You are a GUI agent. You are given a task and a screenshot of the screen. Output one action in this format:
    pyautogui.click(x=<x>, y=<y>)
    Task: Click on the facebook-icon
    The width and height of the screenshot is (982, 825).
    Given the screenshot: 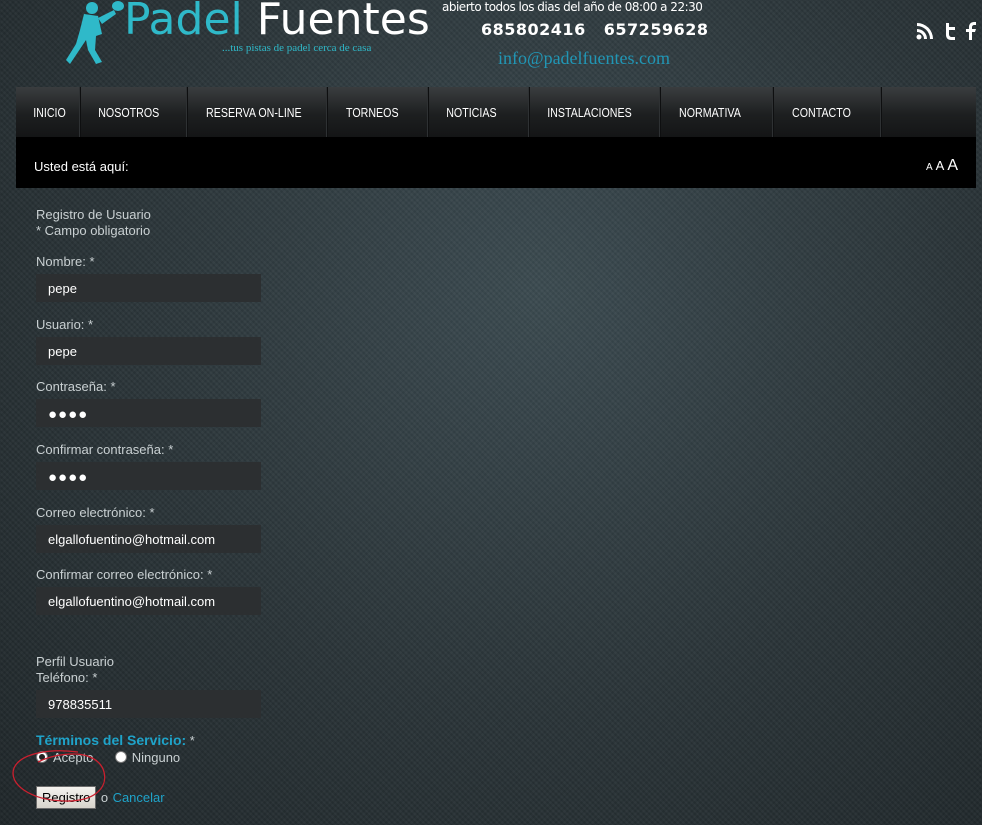 What is the action you would take?
    pyautogui.click(x=971, y=31)
    